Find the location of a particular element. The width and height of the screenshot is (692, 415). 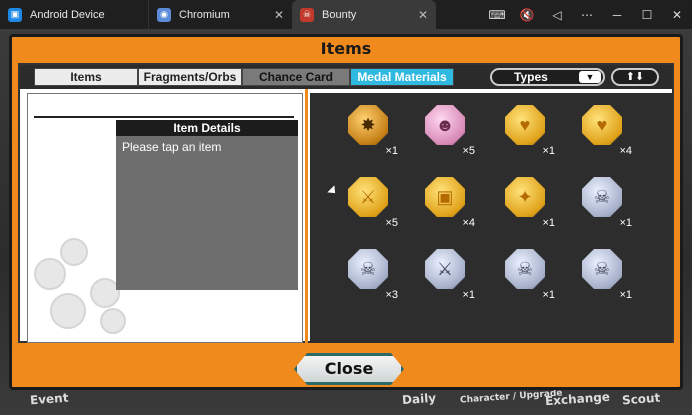

tab-label: Chromium is located at coordinates (204, 14).